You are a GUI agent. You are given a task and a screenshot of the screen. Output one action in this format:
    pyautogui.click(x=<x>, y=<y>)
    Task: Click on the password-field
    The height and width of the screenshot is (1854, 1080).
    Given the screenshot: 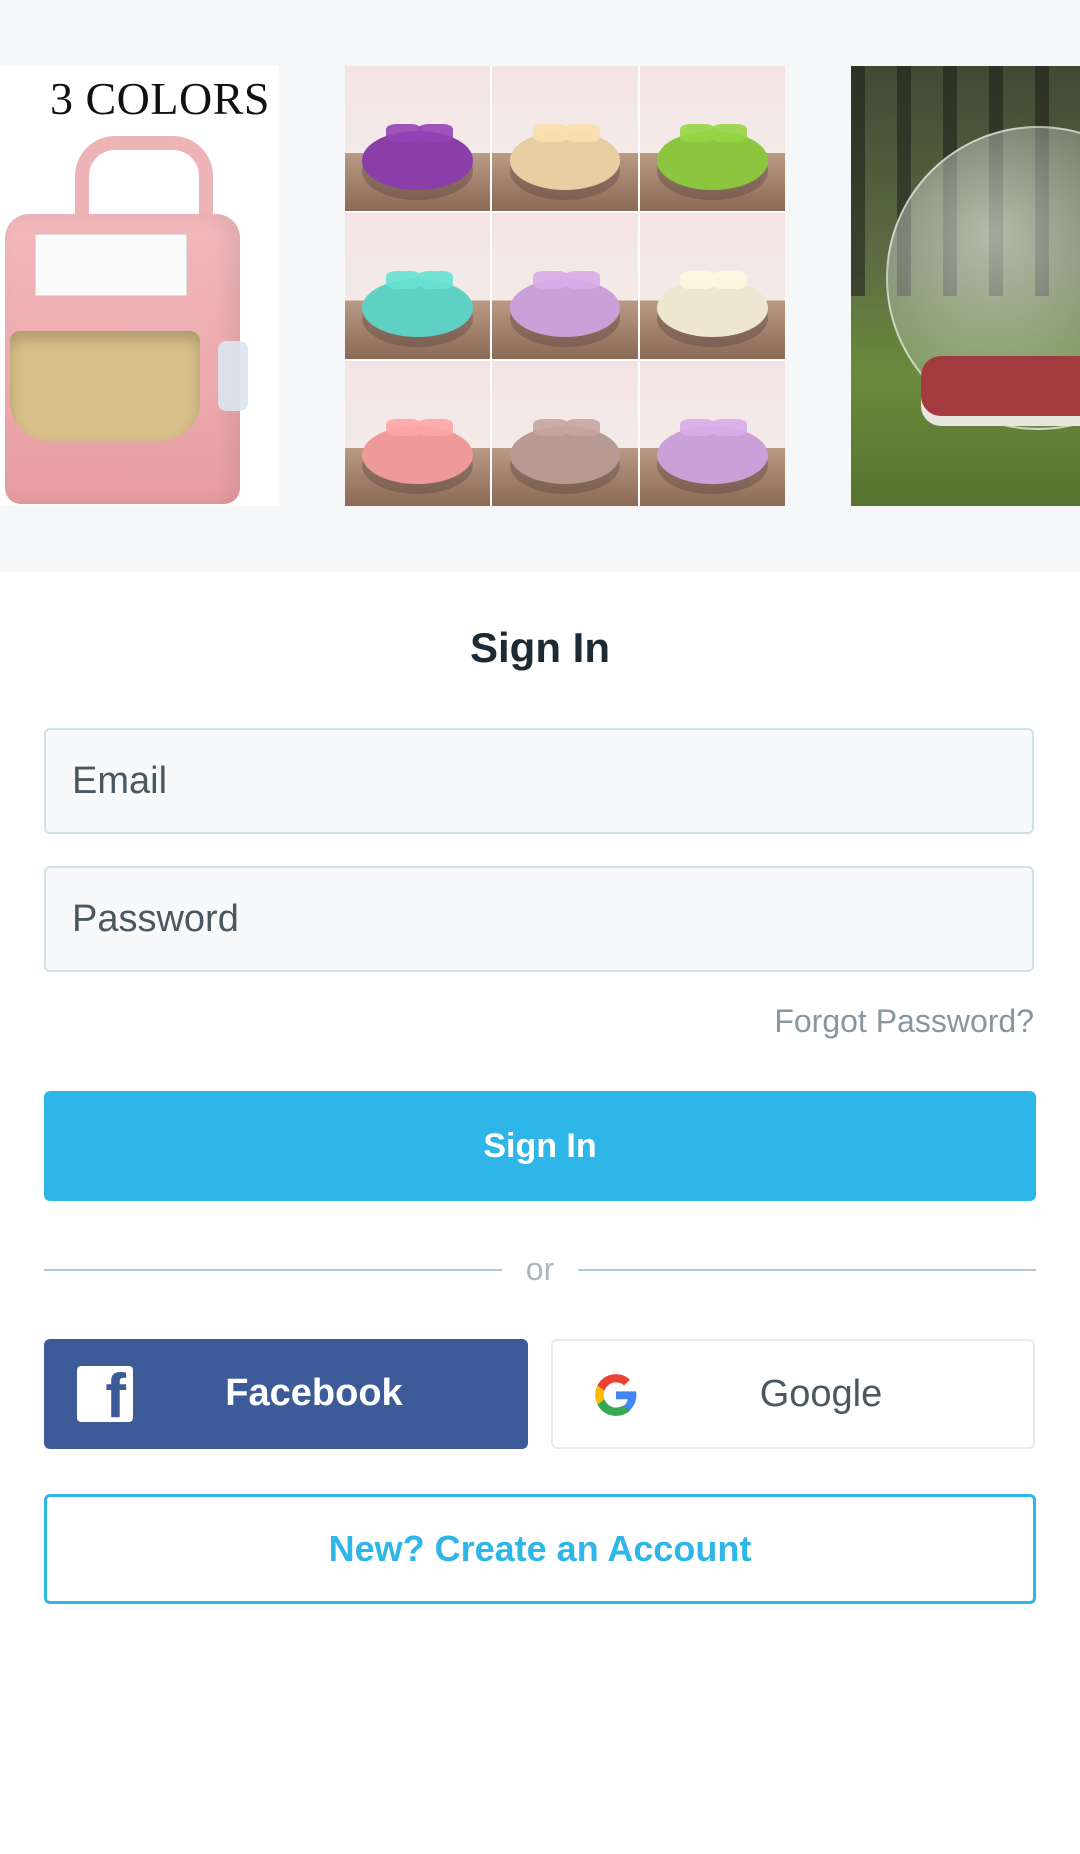 What is the action you would take?
    pyautogui.click(x=539, y=919)
    